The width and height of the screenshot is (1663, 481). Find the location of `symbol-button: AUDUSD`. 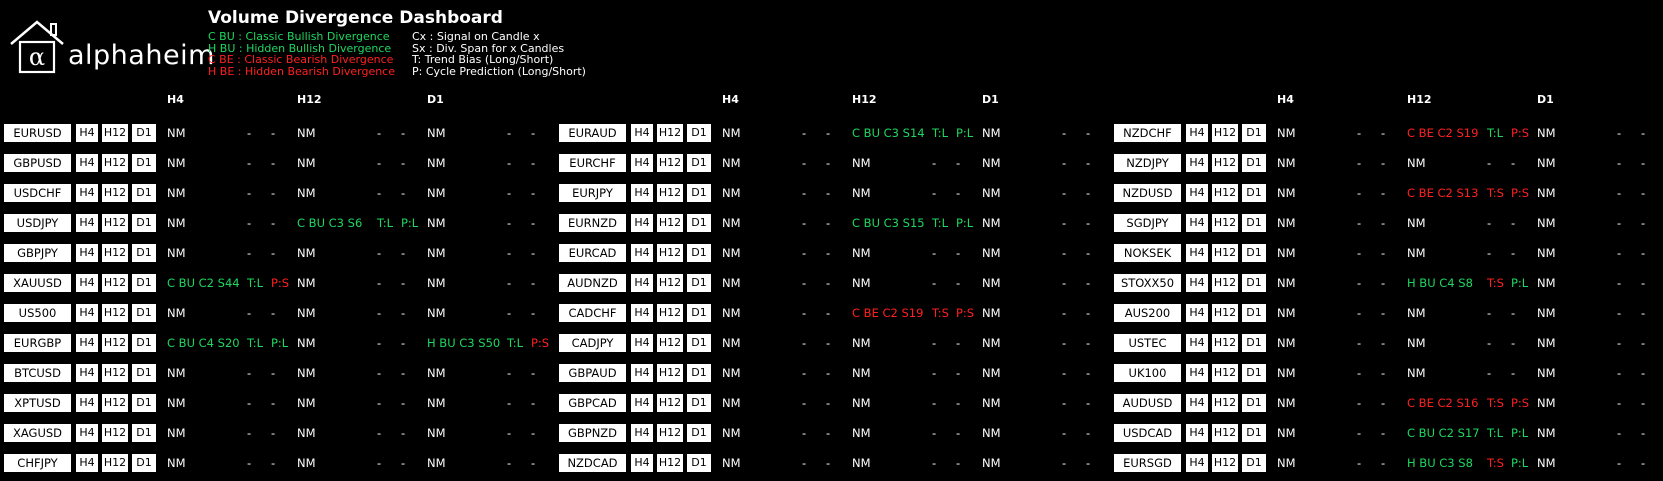

symbol-button: AUDUSD is located at coordinates (1147, 403).